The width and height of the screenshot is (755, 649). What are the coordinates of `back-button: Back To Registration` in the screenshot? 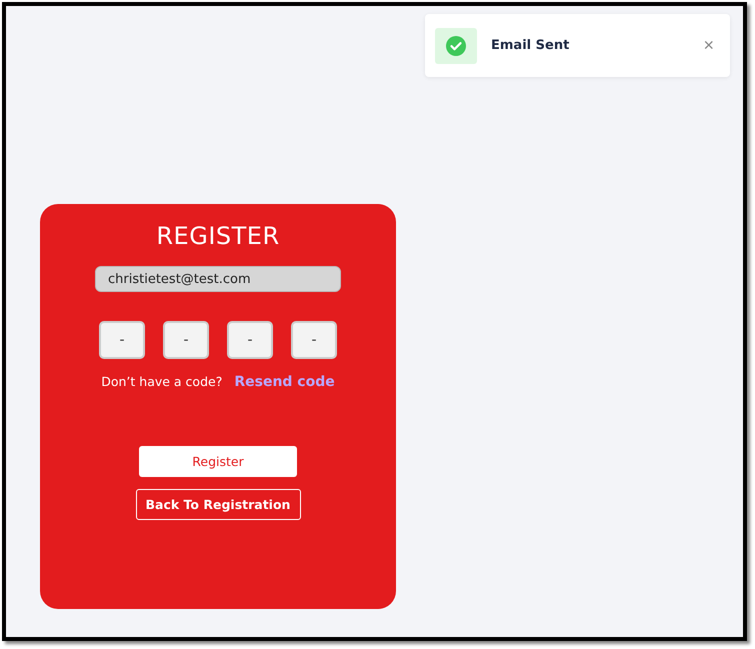 It's located at (218, 504).